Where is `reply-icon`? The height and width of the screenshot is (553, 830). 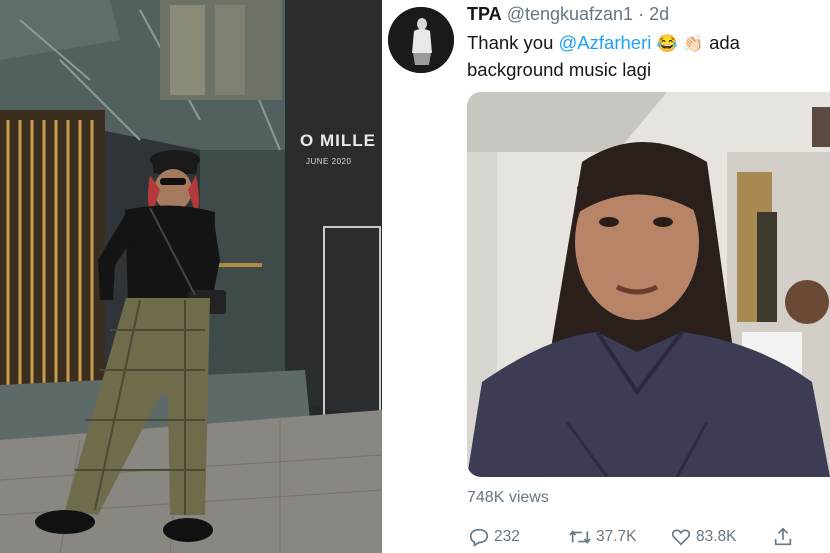 reply-icon is located at coordinates (479, 537).